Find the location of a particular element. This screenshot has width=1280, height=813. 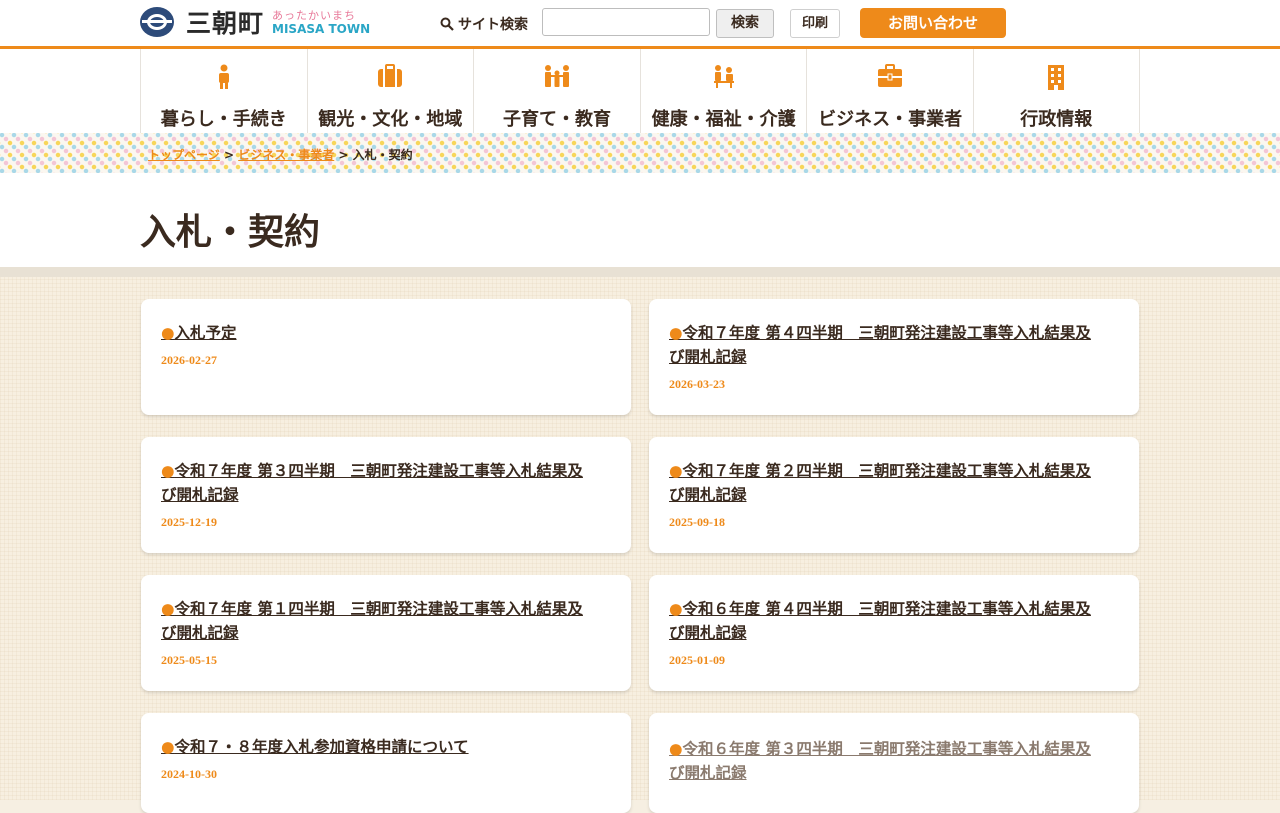

logo-sub-hiragana: あったかいまち is located at coordinates (314, 15).